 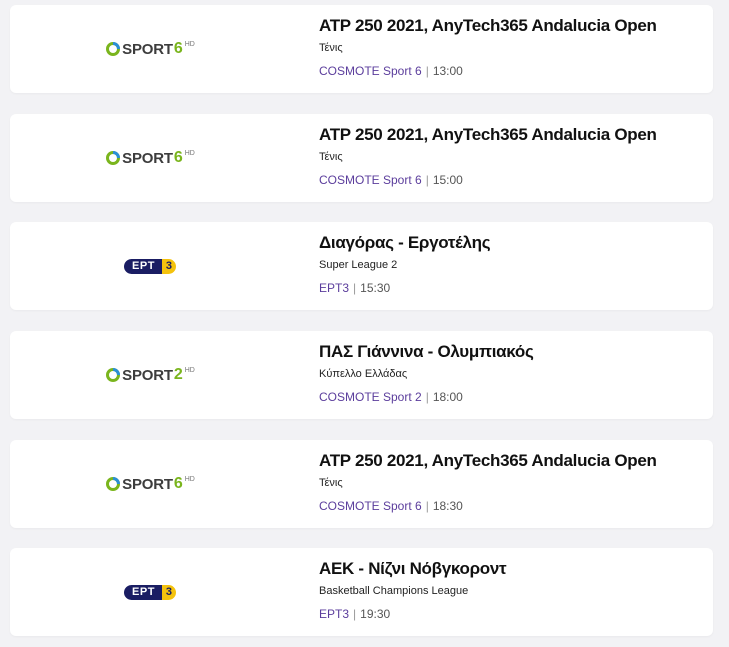 I want to click on logo-number: 2, so click(x=178, y=374).